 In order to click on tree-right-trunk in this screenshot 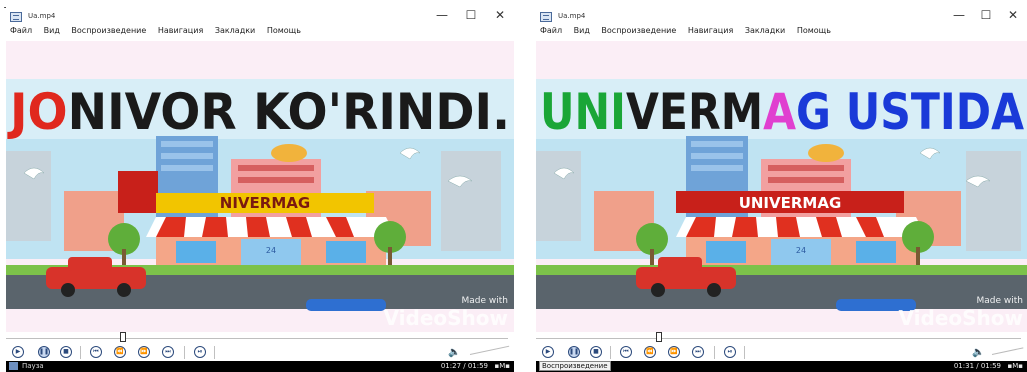, I will do `click(918, 257)`.